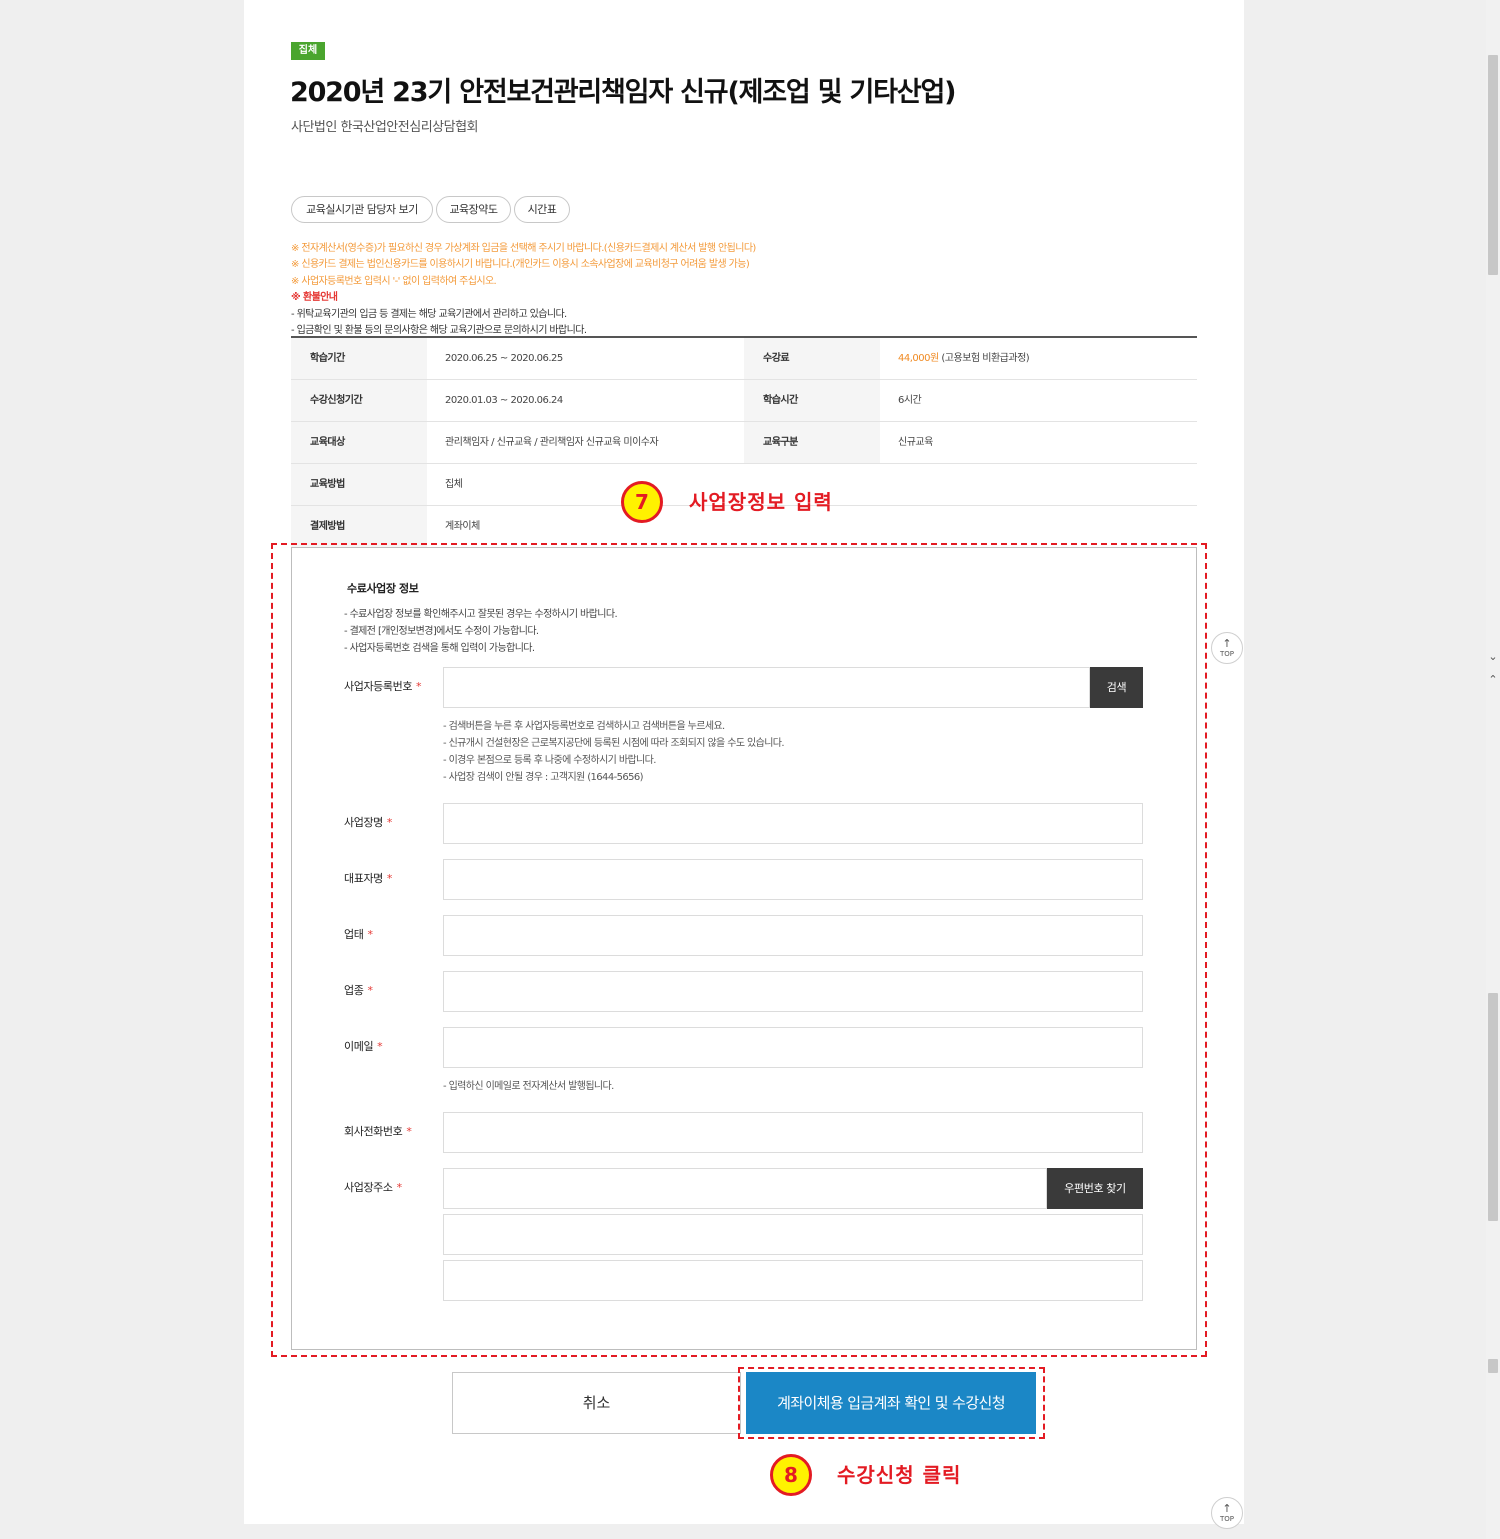 This screenshot has width=1500, height=1539. I want to click on notice-line: - 위탁교육기관의 입금 등 결제는 해당 교육기관에서 관리하고 있습니다., so click(429, 314).